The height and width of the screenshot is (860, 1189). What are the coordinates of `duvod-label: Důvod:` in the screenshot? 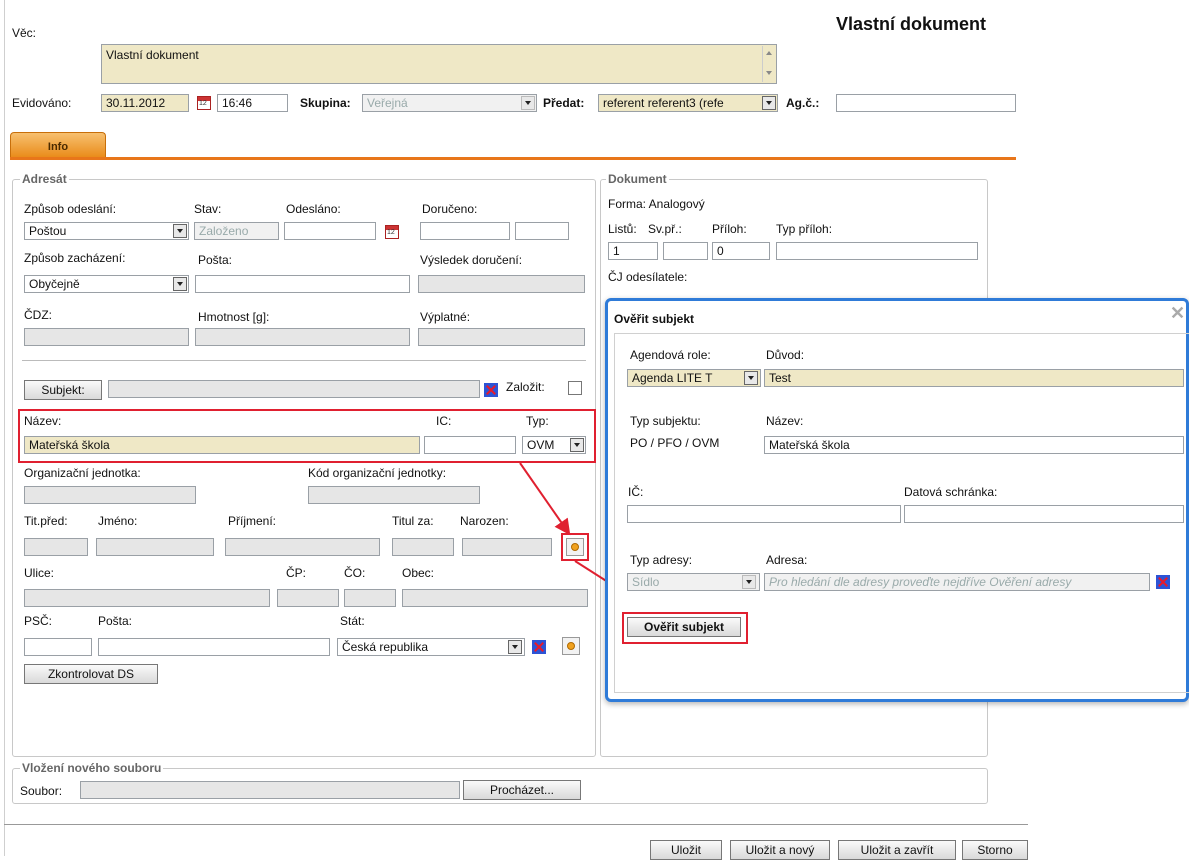 It's located at (785, 355).